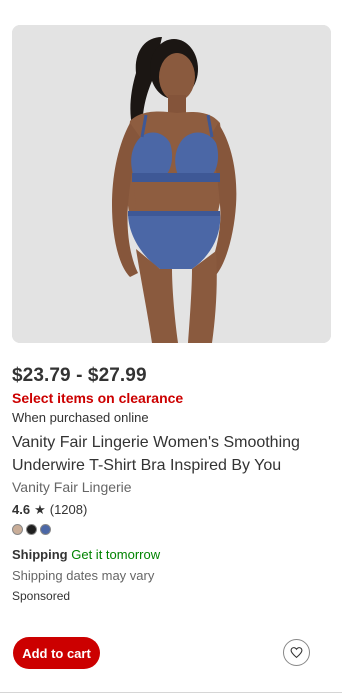  Describe the element at coordinates (116, 554) in the screenshot. I see `shipping-eta: Get it tomorrow` at that location.